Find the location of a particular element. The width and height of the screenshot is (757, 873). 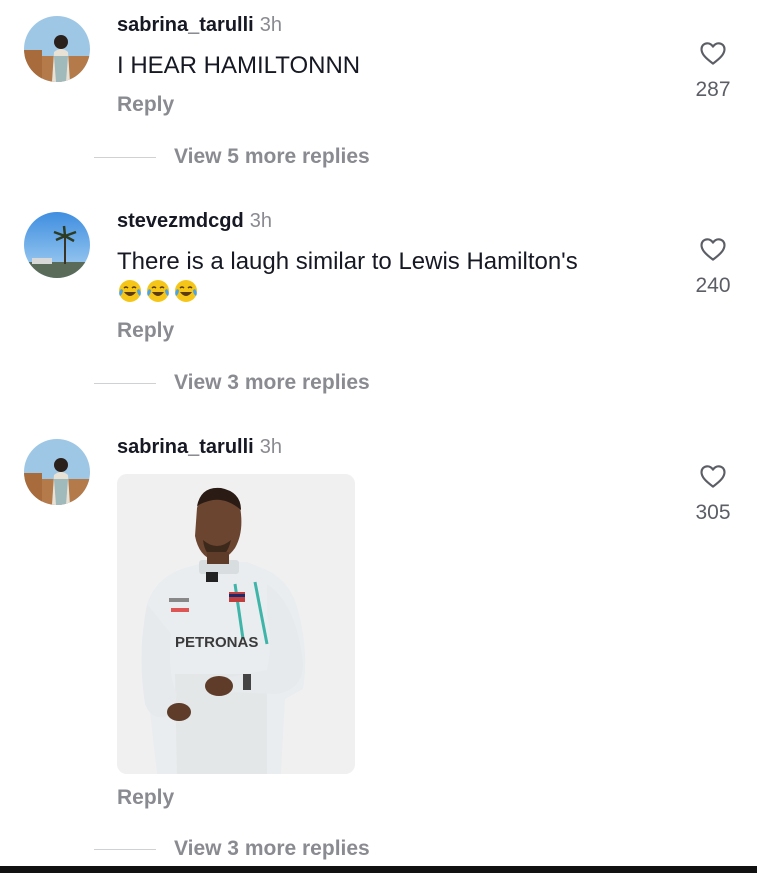

racing-driver-gif: PETRONAS is located at coordinates (236, 624).